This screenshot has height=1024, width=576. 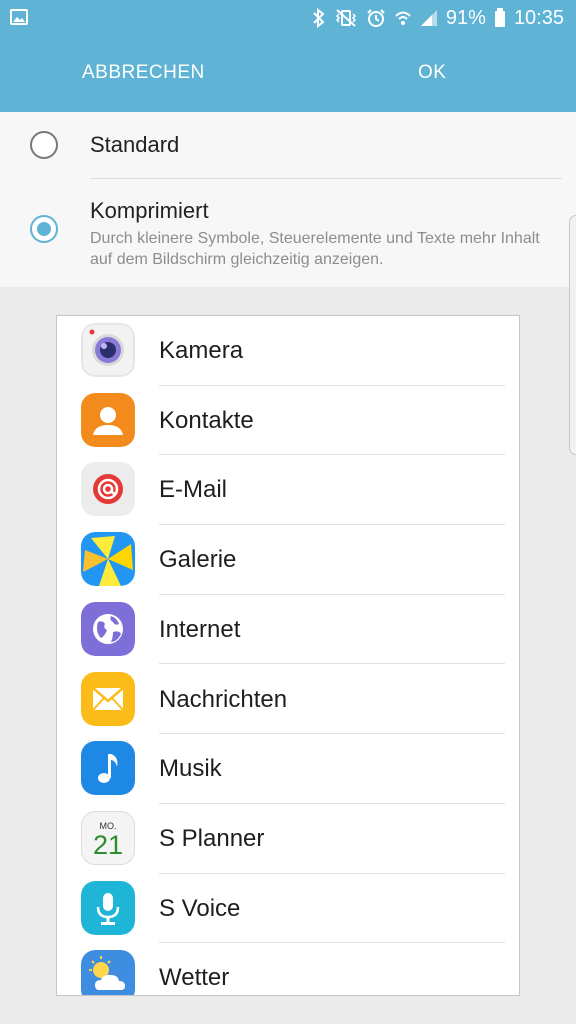 I want to click on app-label: S Planner, so click(x=212, y=838).